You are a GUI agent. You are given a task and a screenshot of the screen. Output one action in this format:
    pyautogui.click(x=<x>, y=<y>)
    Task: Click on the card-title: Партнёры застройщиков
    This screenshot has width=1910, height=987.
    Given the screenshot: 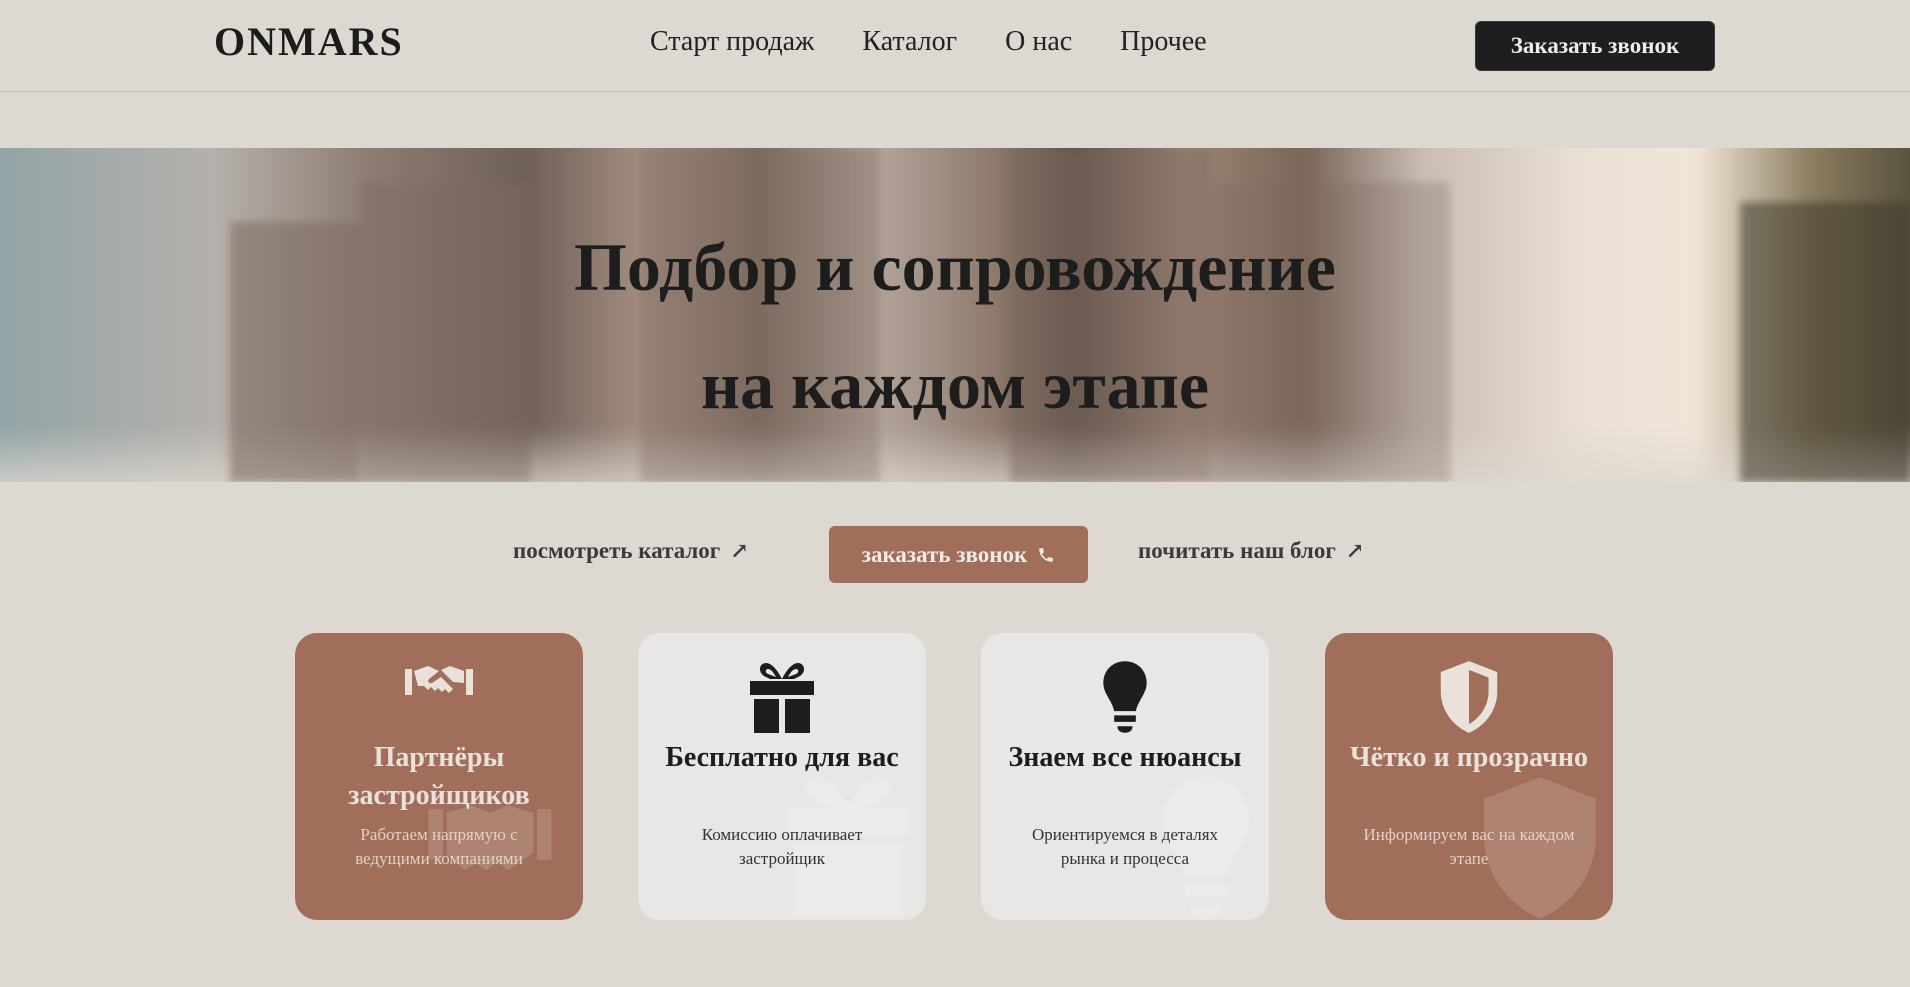 What is the action you would take?
    pyautogui.click(x=439, y=776)
    